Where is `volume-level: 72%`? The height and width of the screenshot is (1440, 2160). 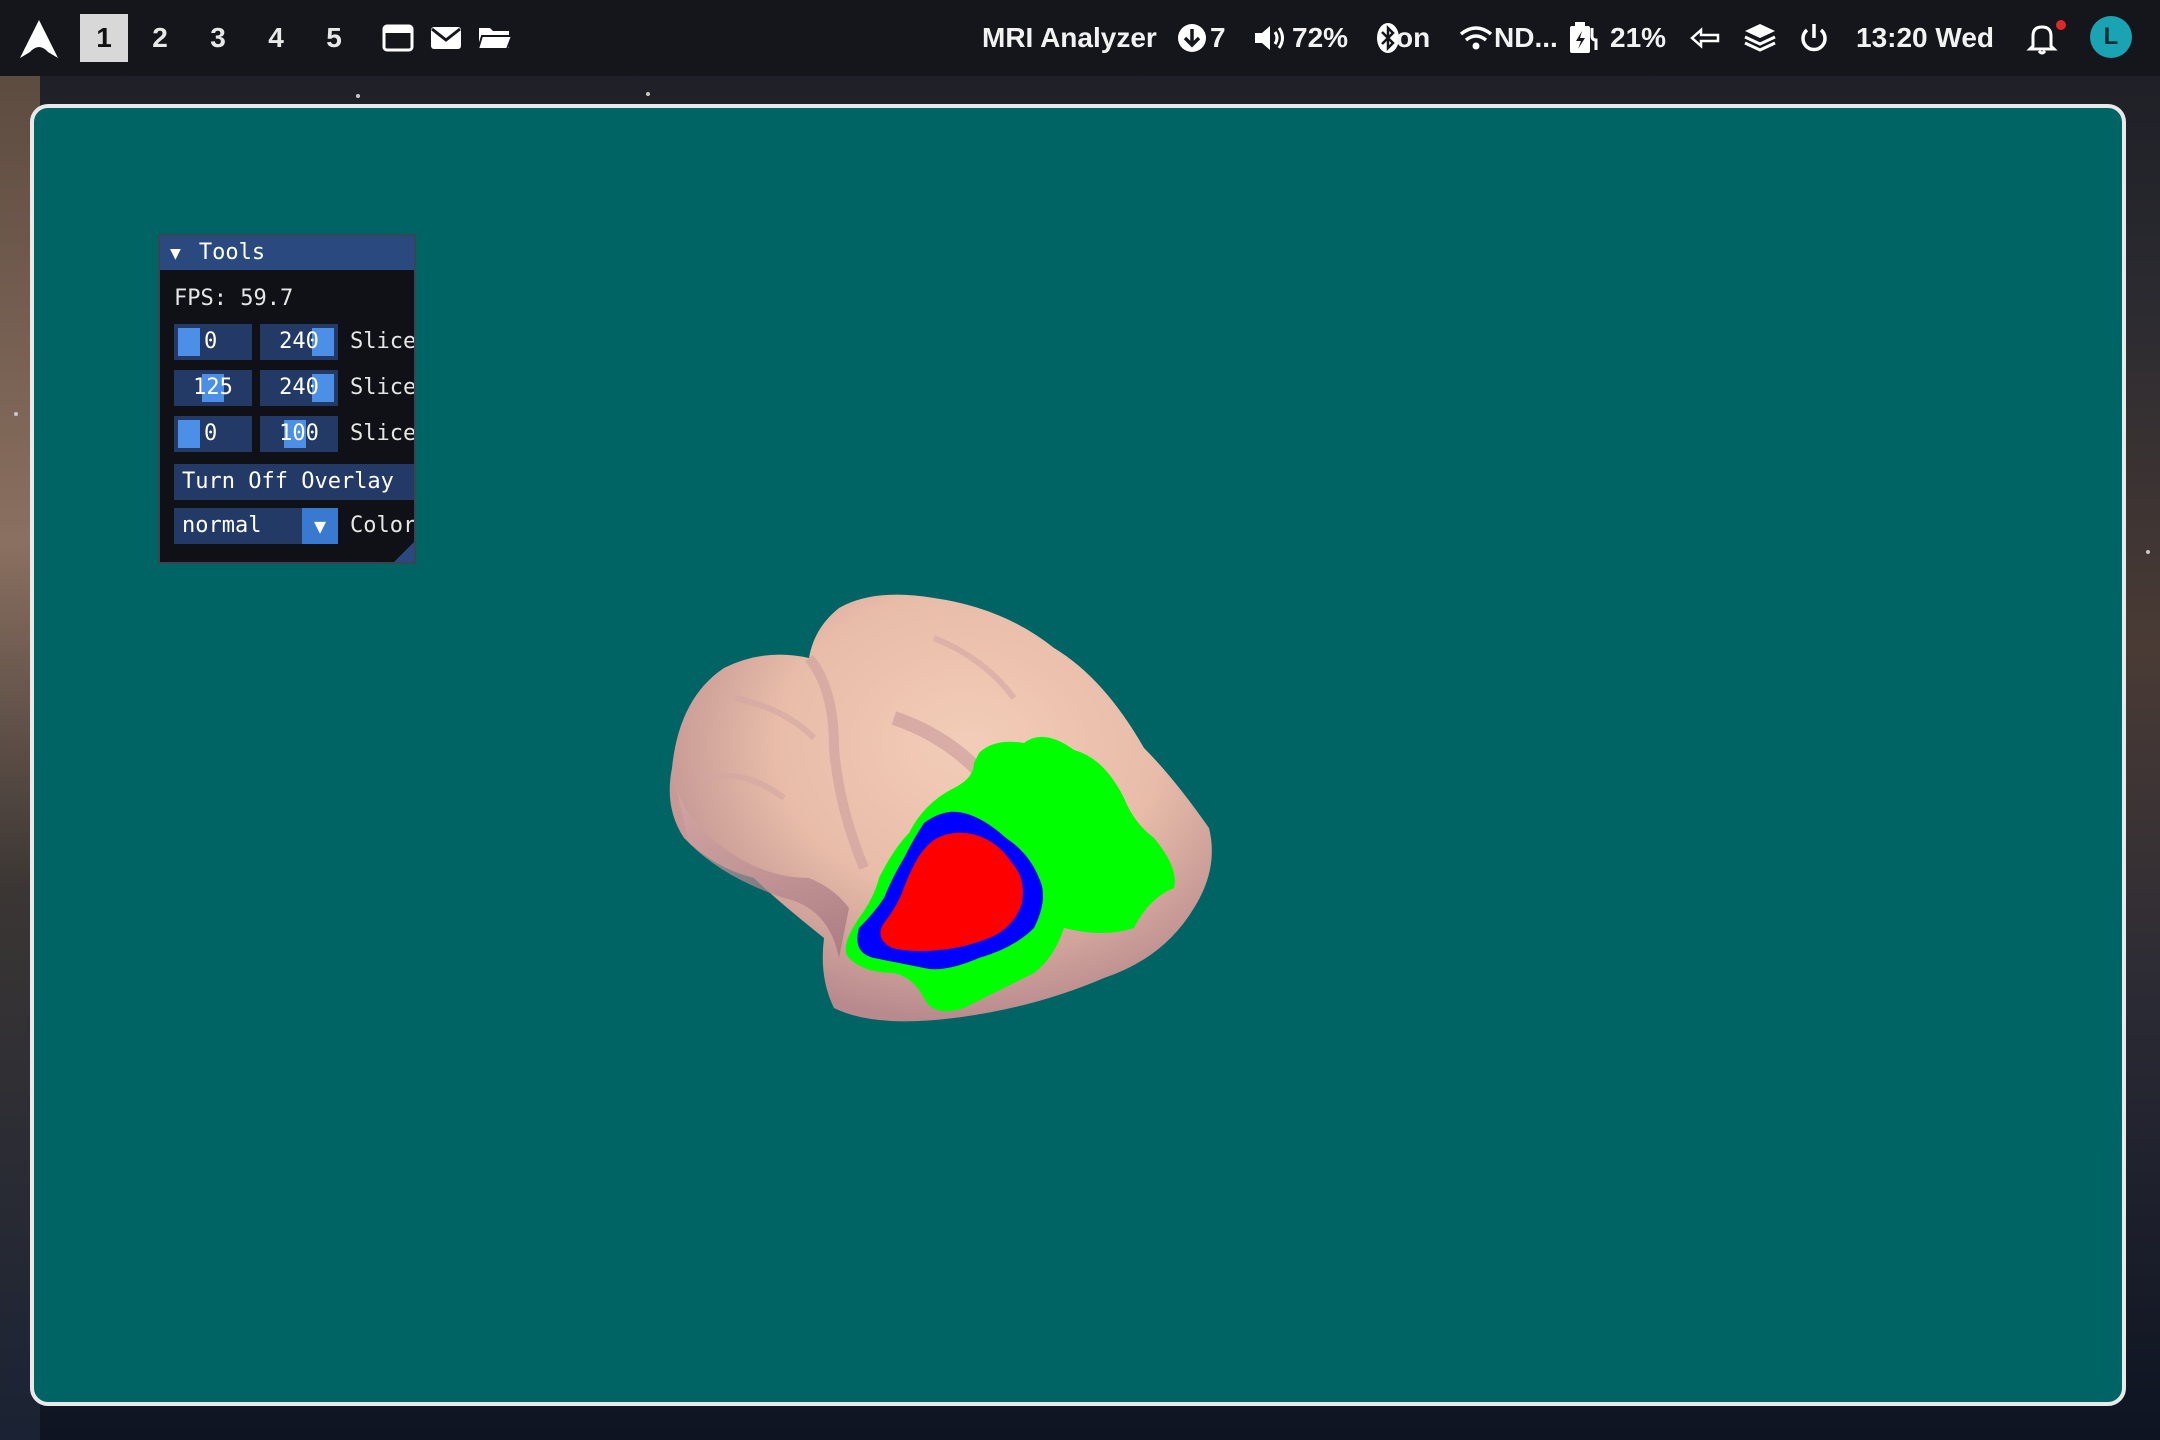 volume-level: 72% is located at coordinates (1320, 37).